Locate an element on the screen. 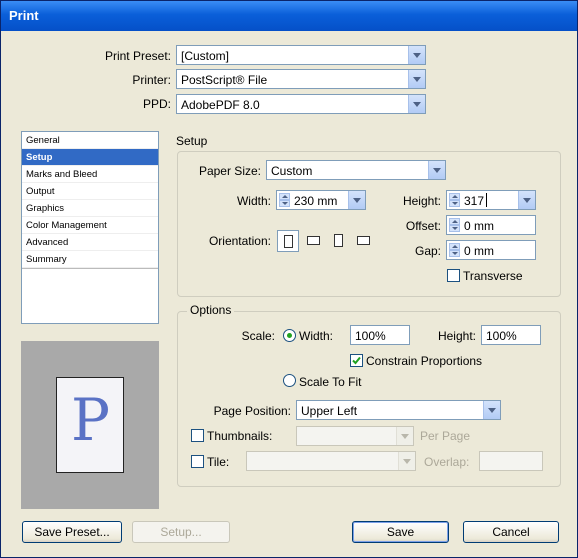 The height and width of the screenshot is (558, 578). height-stepper is located at coordinates (454, 200).